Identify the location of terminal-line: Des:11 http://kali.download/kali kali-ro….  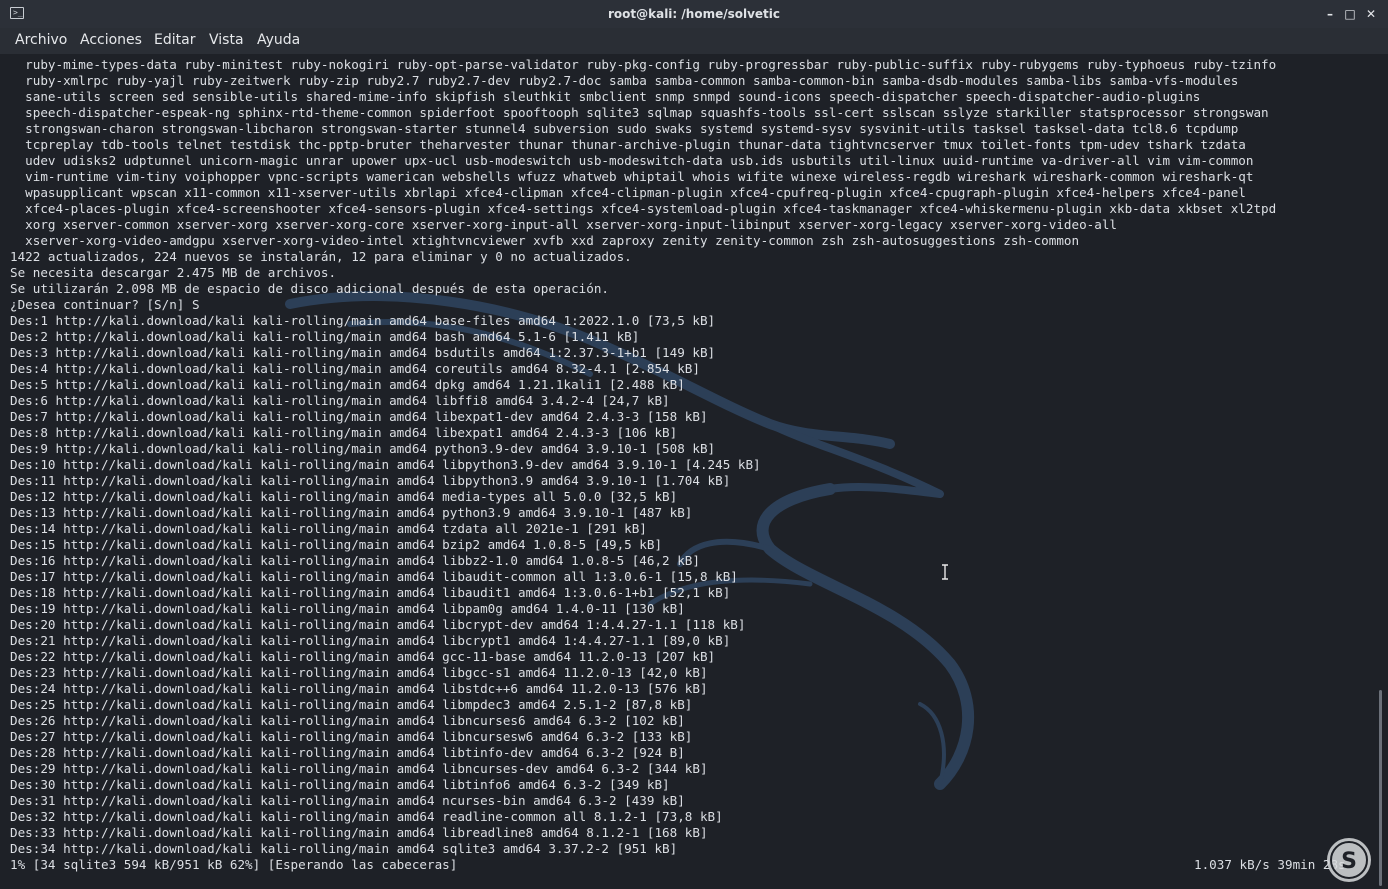
(370, 480).